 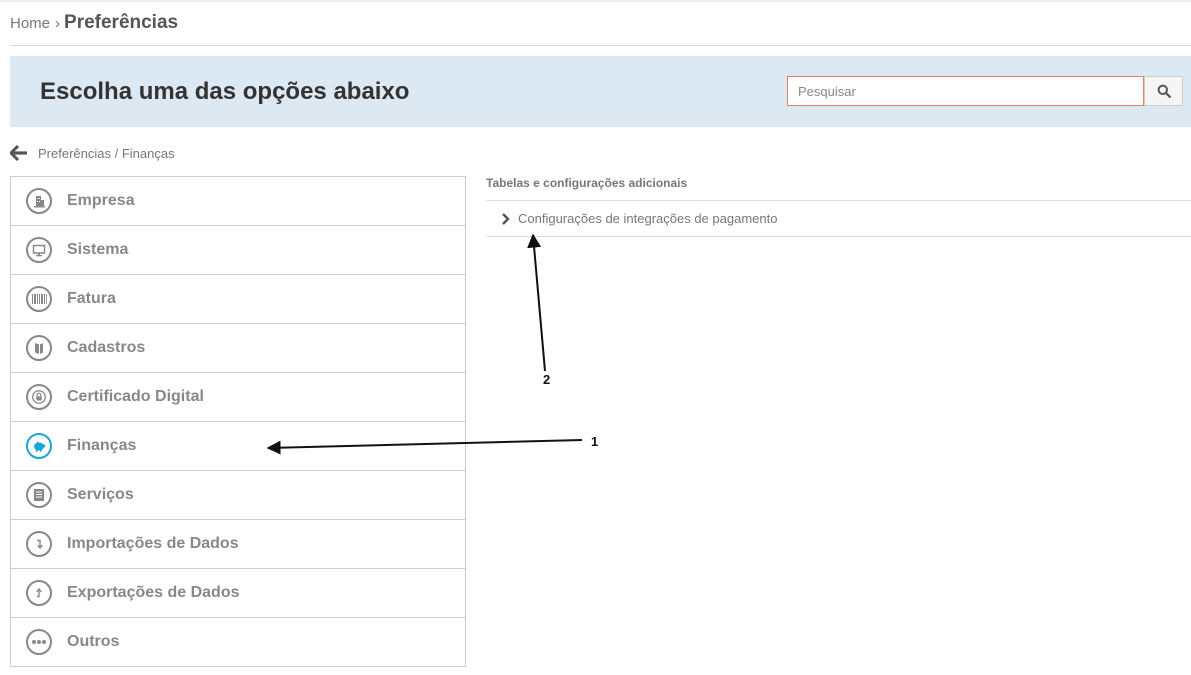 What do you see at coordinates (153, 592) in the screenshot?
I see `sidebar-item-label: Exportações de Dados` at bounding box center [153, 592].